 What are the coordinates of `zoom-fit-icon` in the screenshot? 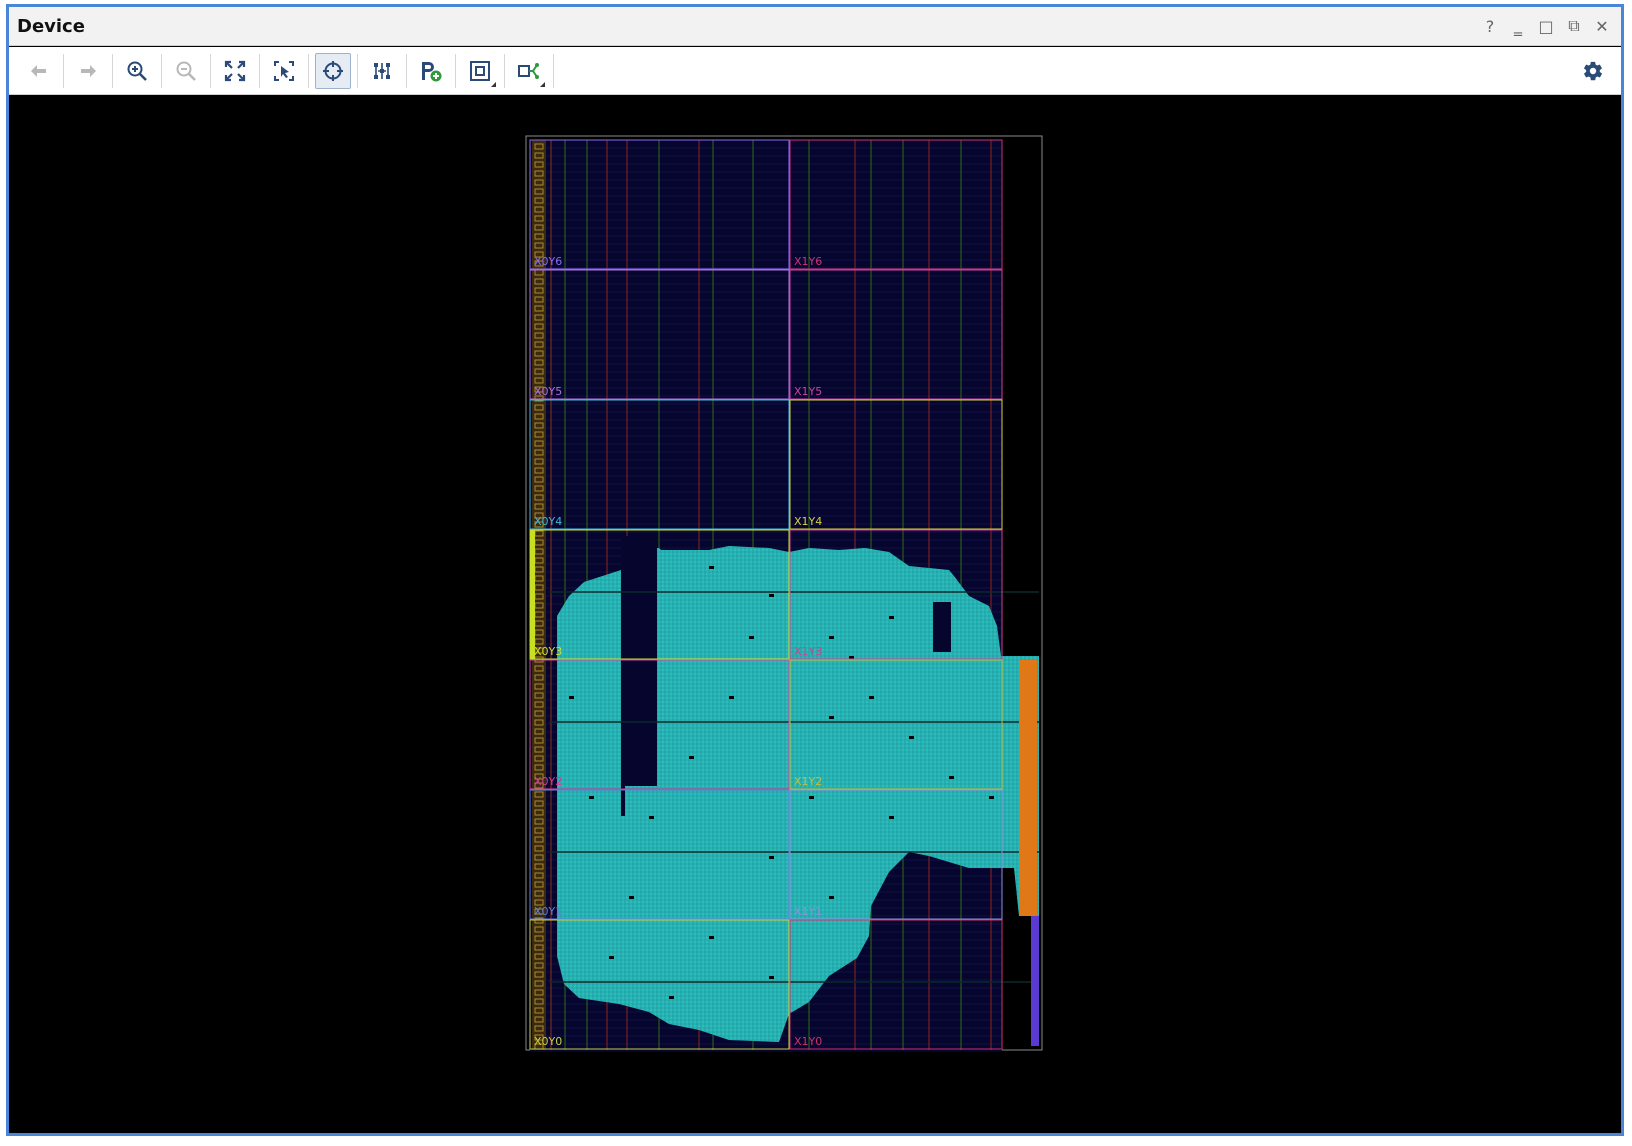 It's located at (235, 70).